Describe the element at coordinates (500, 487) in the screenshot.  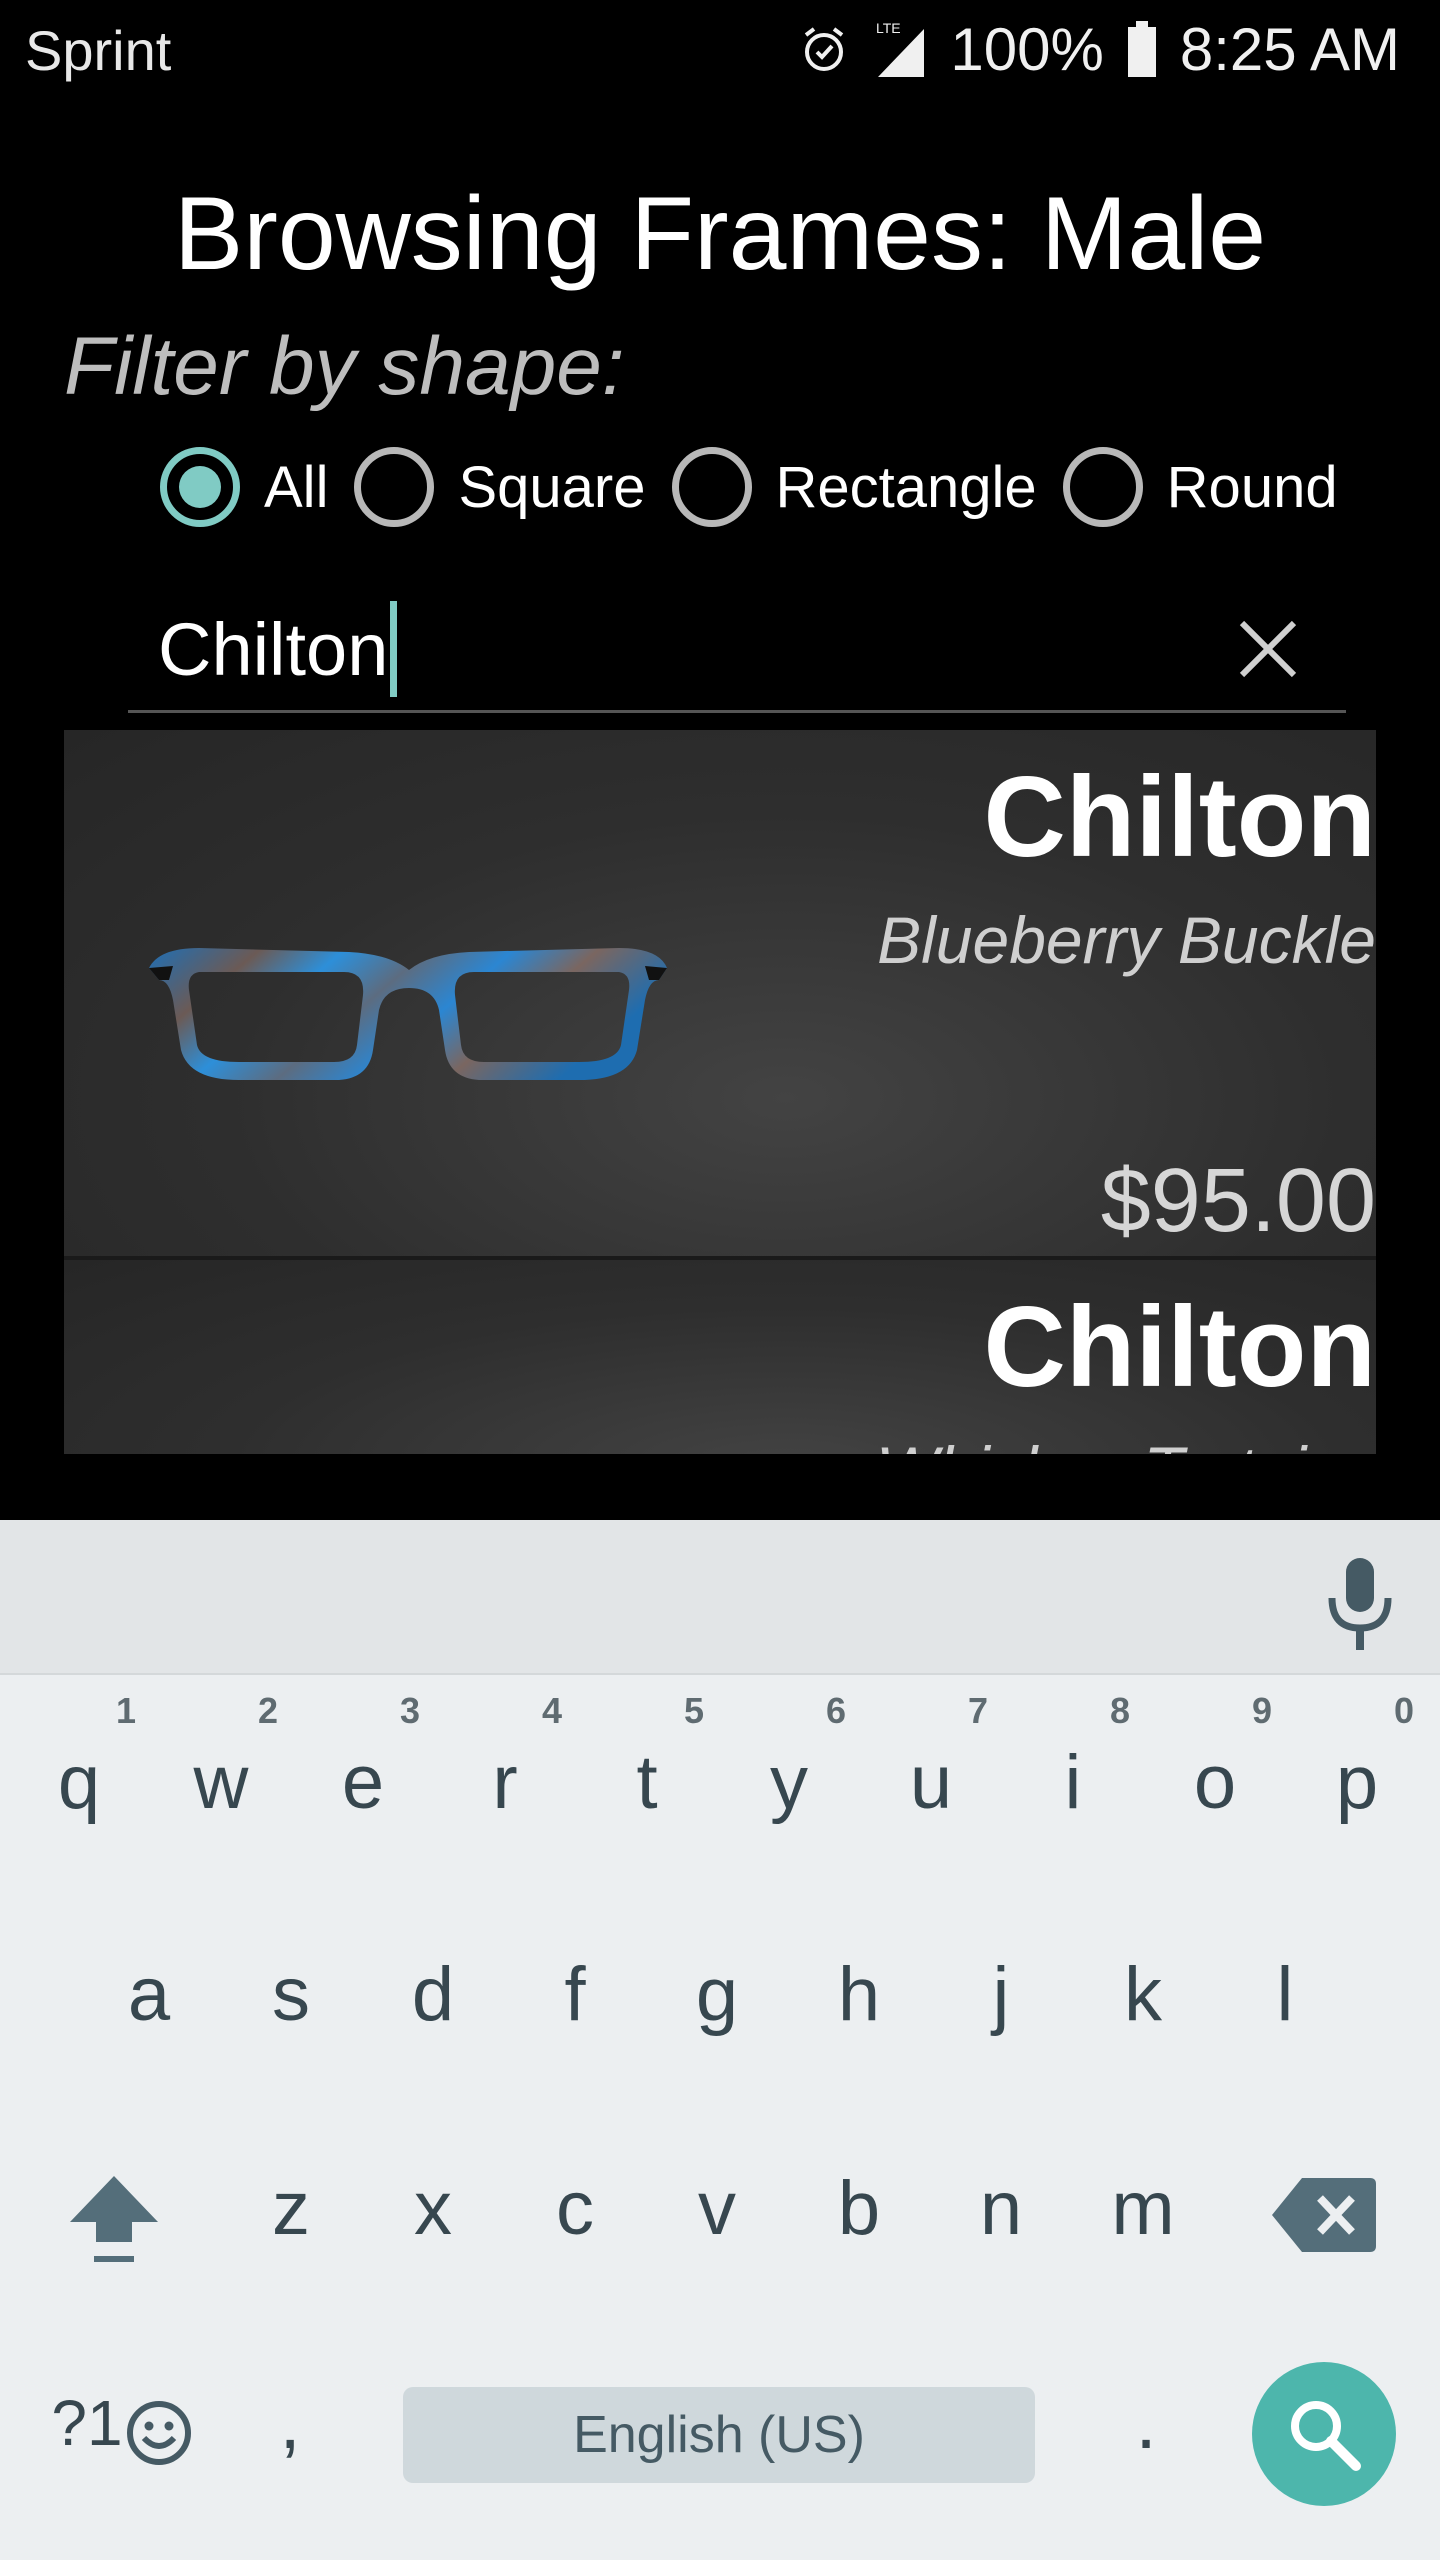
I see `radio-square: Square` at that location.